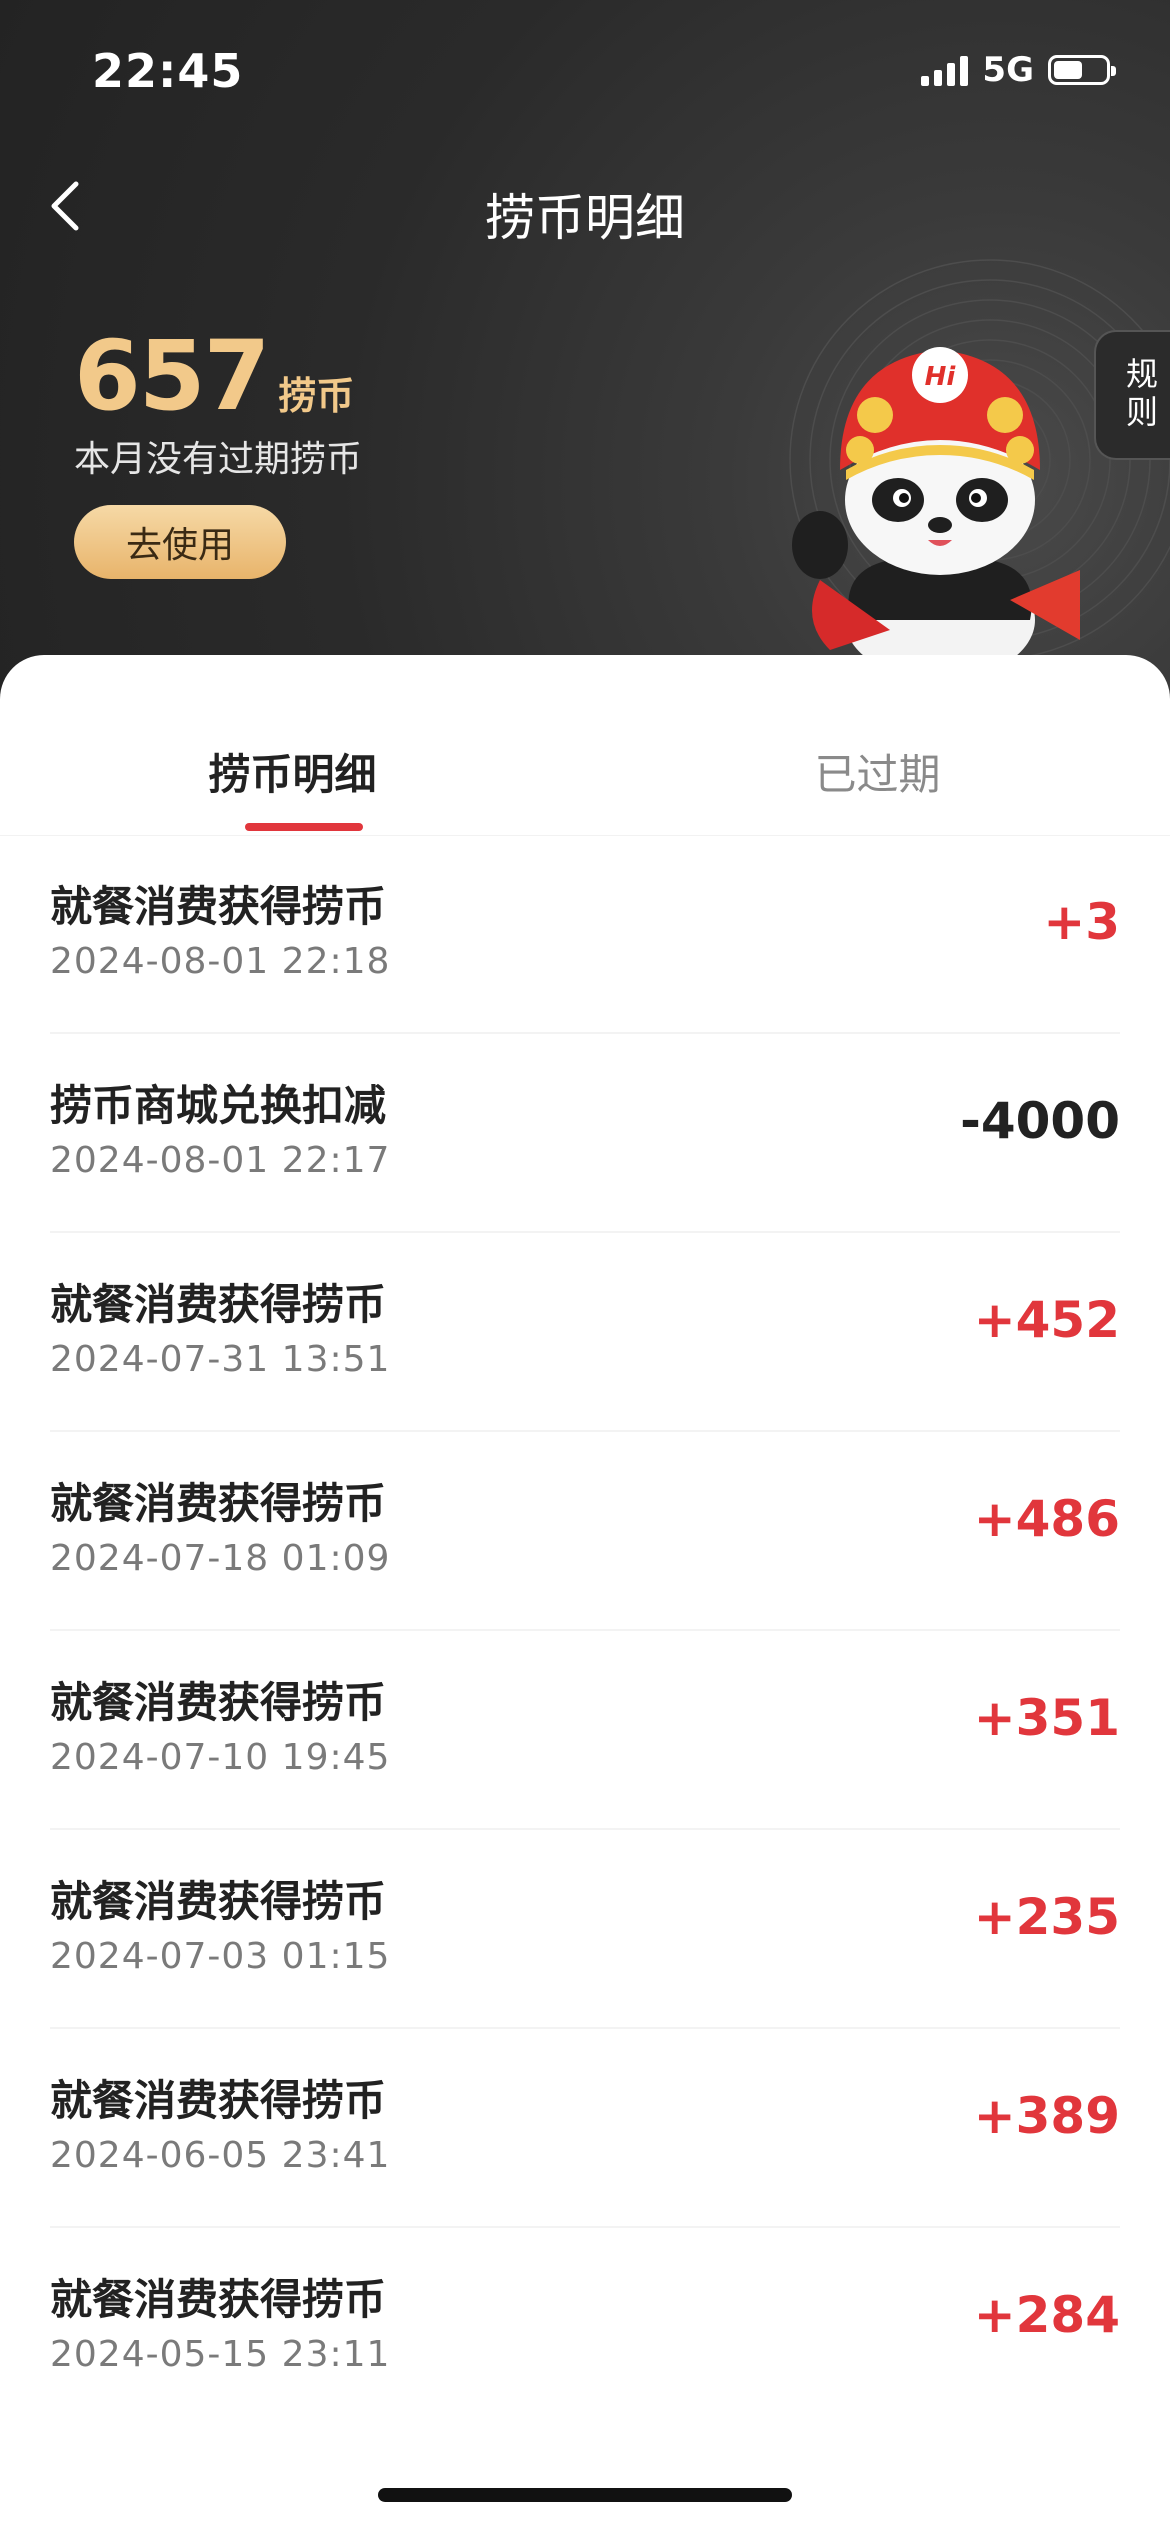 The height and width of the screenshot is (2532, 1170). I want to click on coin-balance: 657 捞币, so click(214, 376).